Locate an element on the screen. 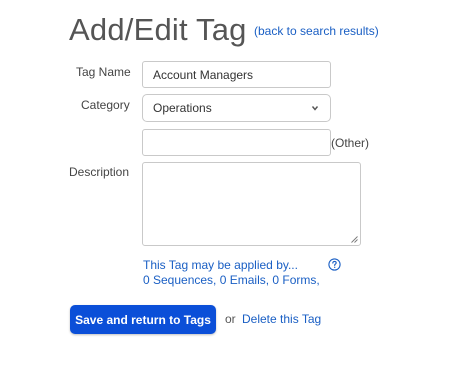  category-label: Category is located at coordinates (105, 105).